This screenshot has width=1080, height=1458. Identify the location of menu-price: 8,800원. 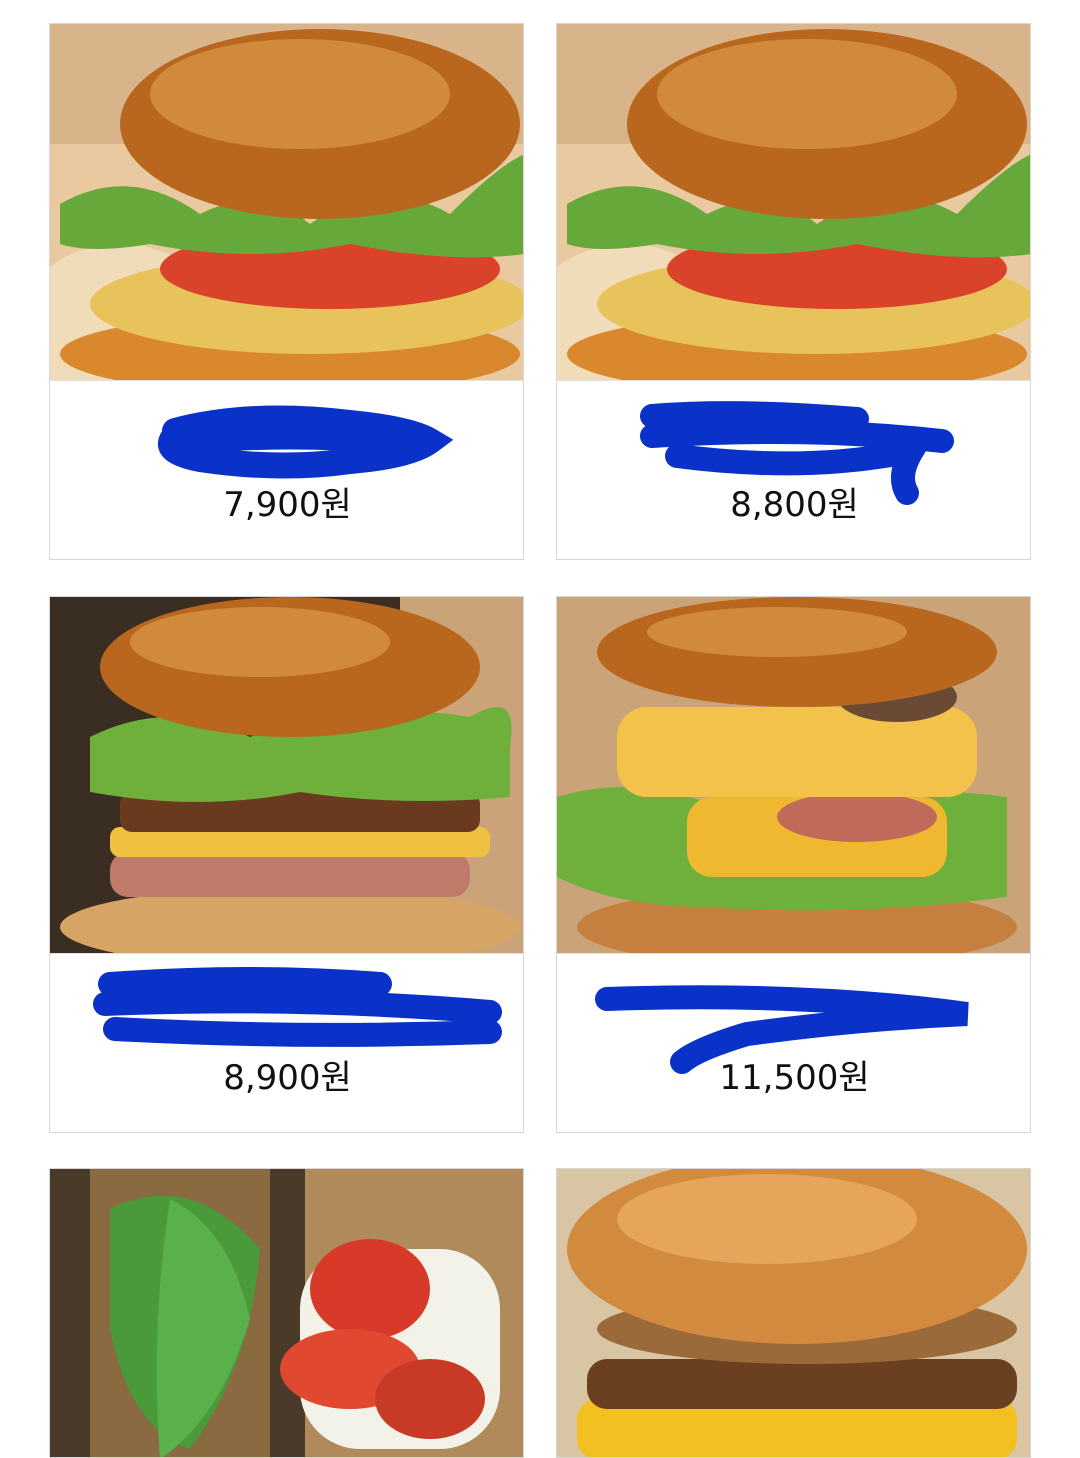
(794, 505).